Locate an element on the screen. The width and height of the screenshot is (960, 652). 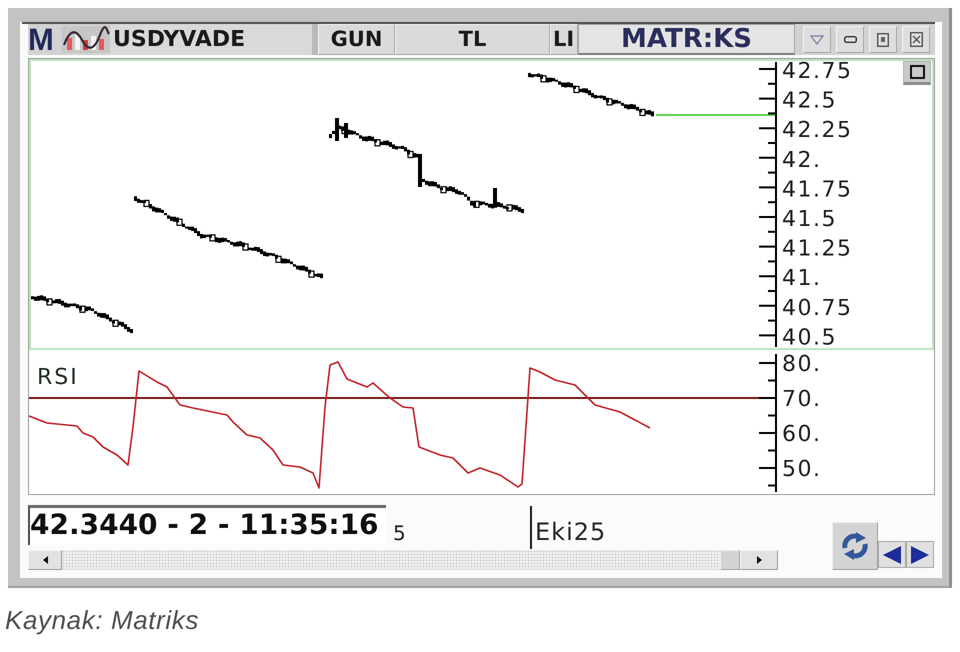
axis-label: 42.25 is located at coordinates (817, 131).